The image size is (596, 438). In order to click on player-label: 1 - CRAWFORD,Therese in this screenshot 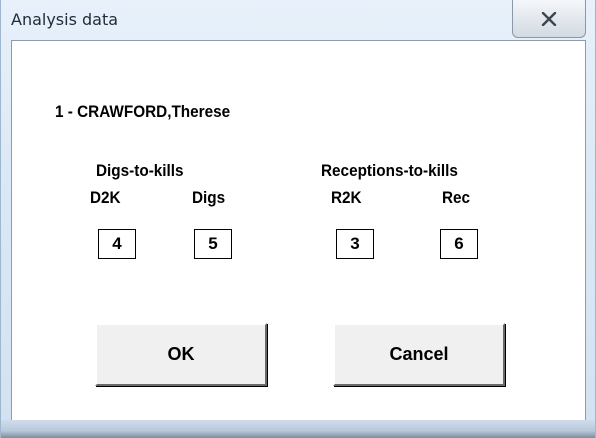, I will do `click(143, 111)`.